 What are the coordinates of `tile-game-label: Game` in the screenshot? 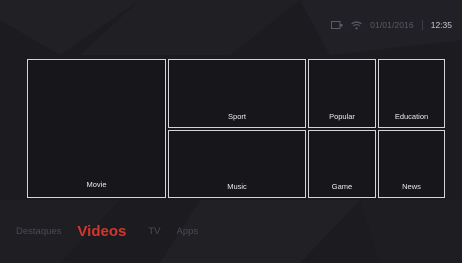 It's located at (342, 186).